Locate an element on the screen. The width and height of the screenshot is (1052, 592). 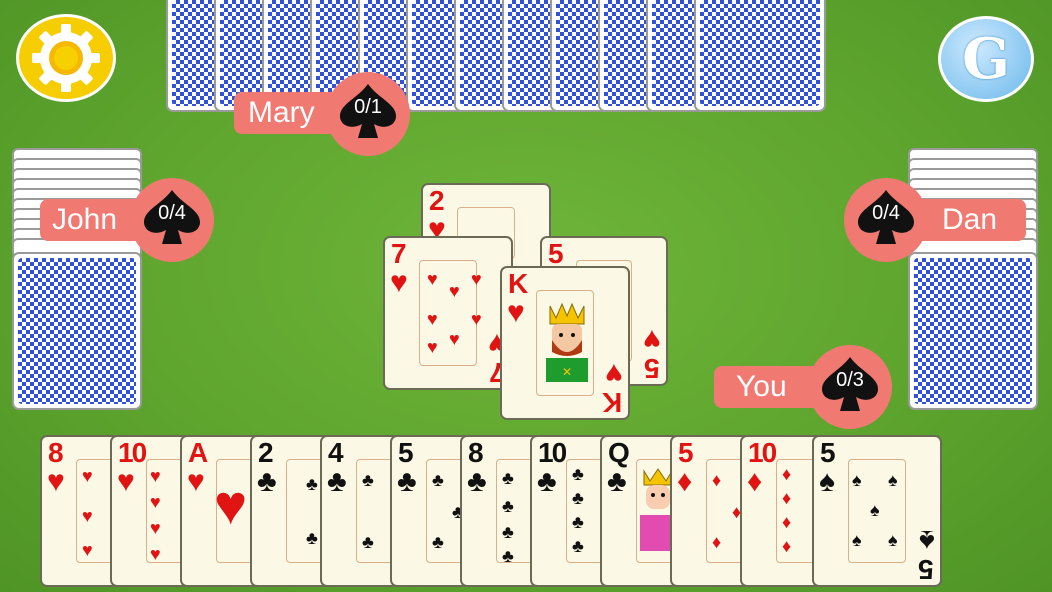
score-badge-right: 0/4 is located at coordinates (886, 220).